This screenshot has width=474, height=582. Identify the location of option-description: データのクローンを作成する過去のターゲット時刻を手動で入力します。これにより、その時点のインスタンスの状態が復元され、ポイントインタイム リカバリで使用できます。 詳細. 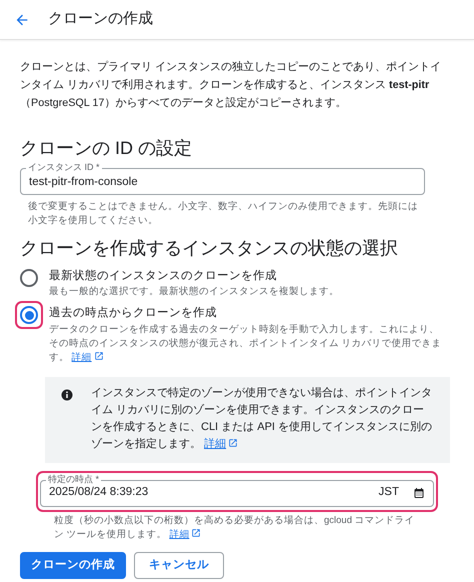
(246, 343).